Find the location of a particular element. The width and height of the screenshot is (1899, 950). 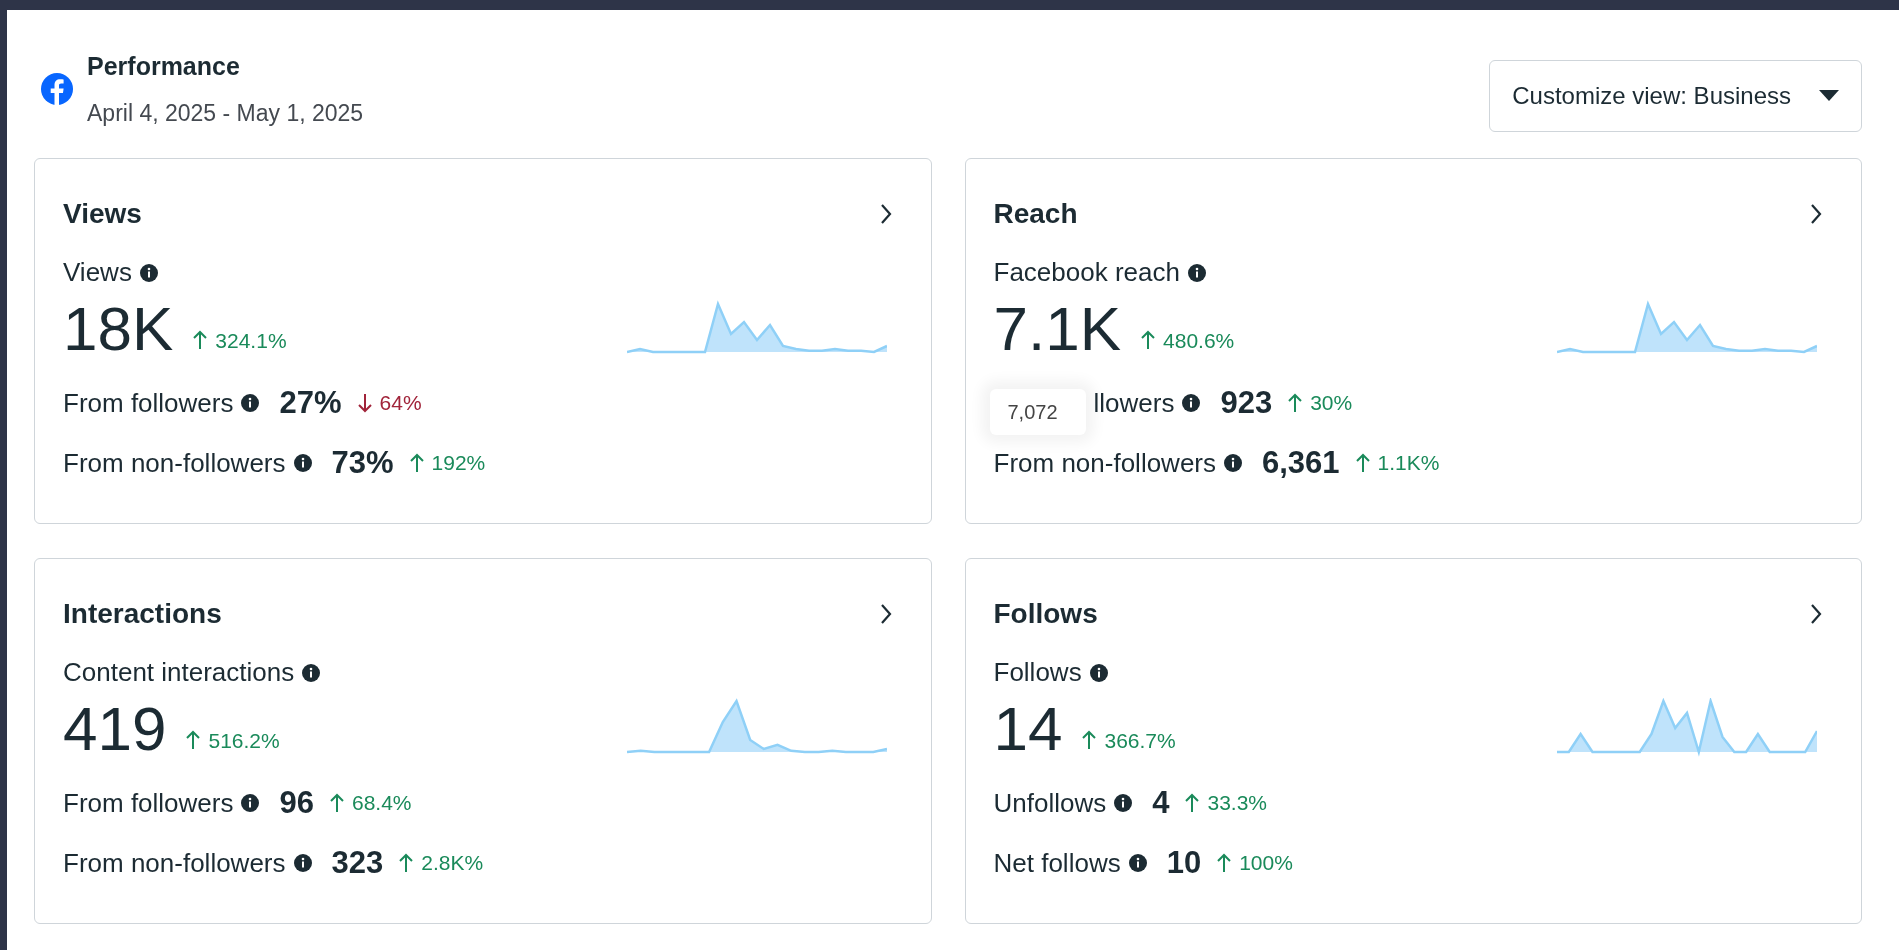

change-percent: 30% is located at coordinates (1331, 403).